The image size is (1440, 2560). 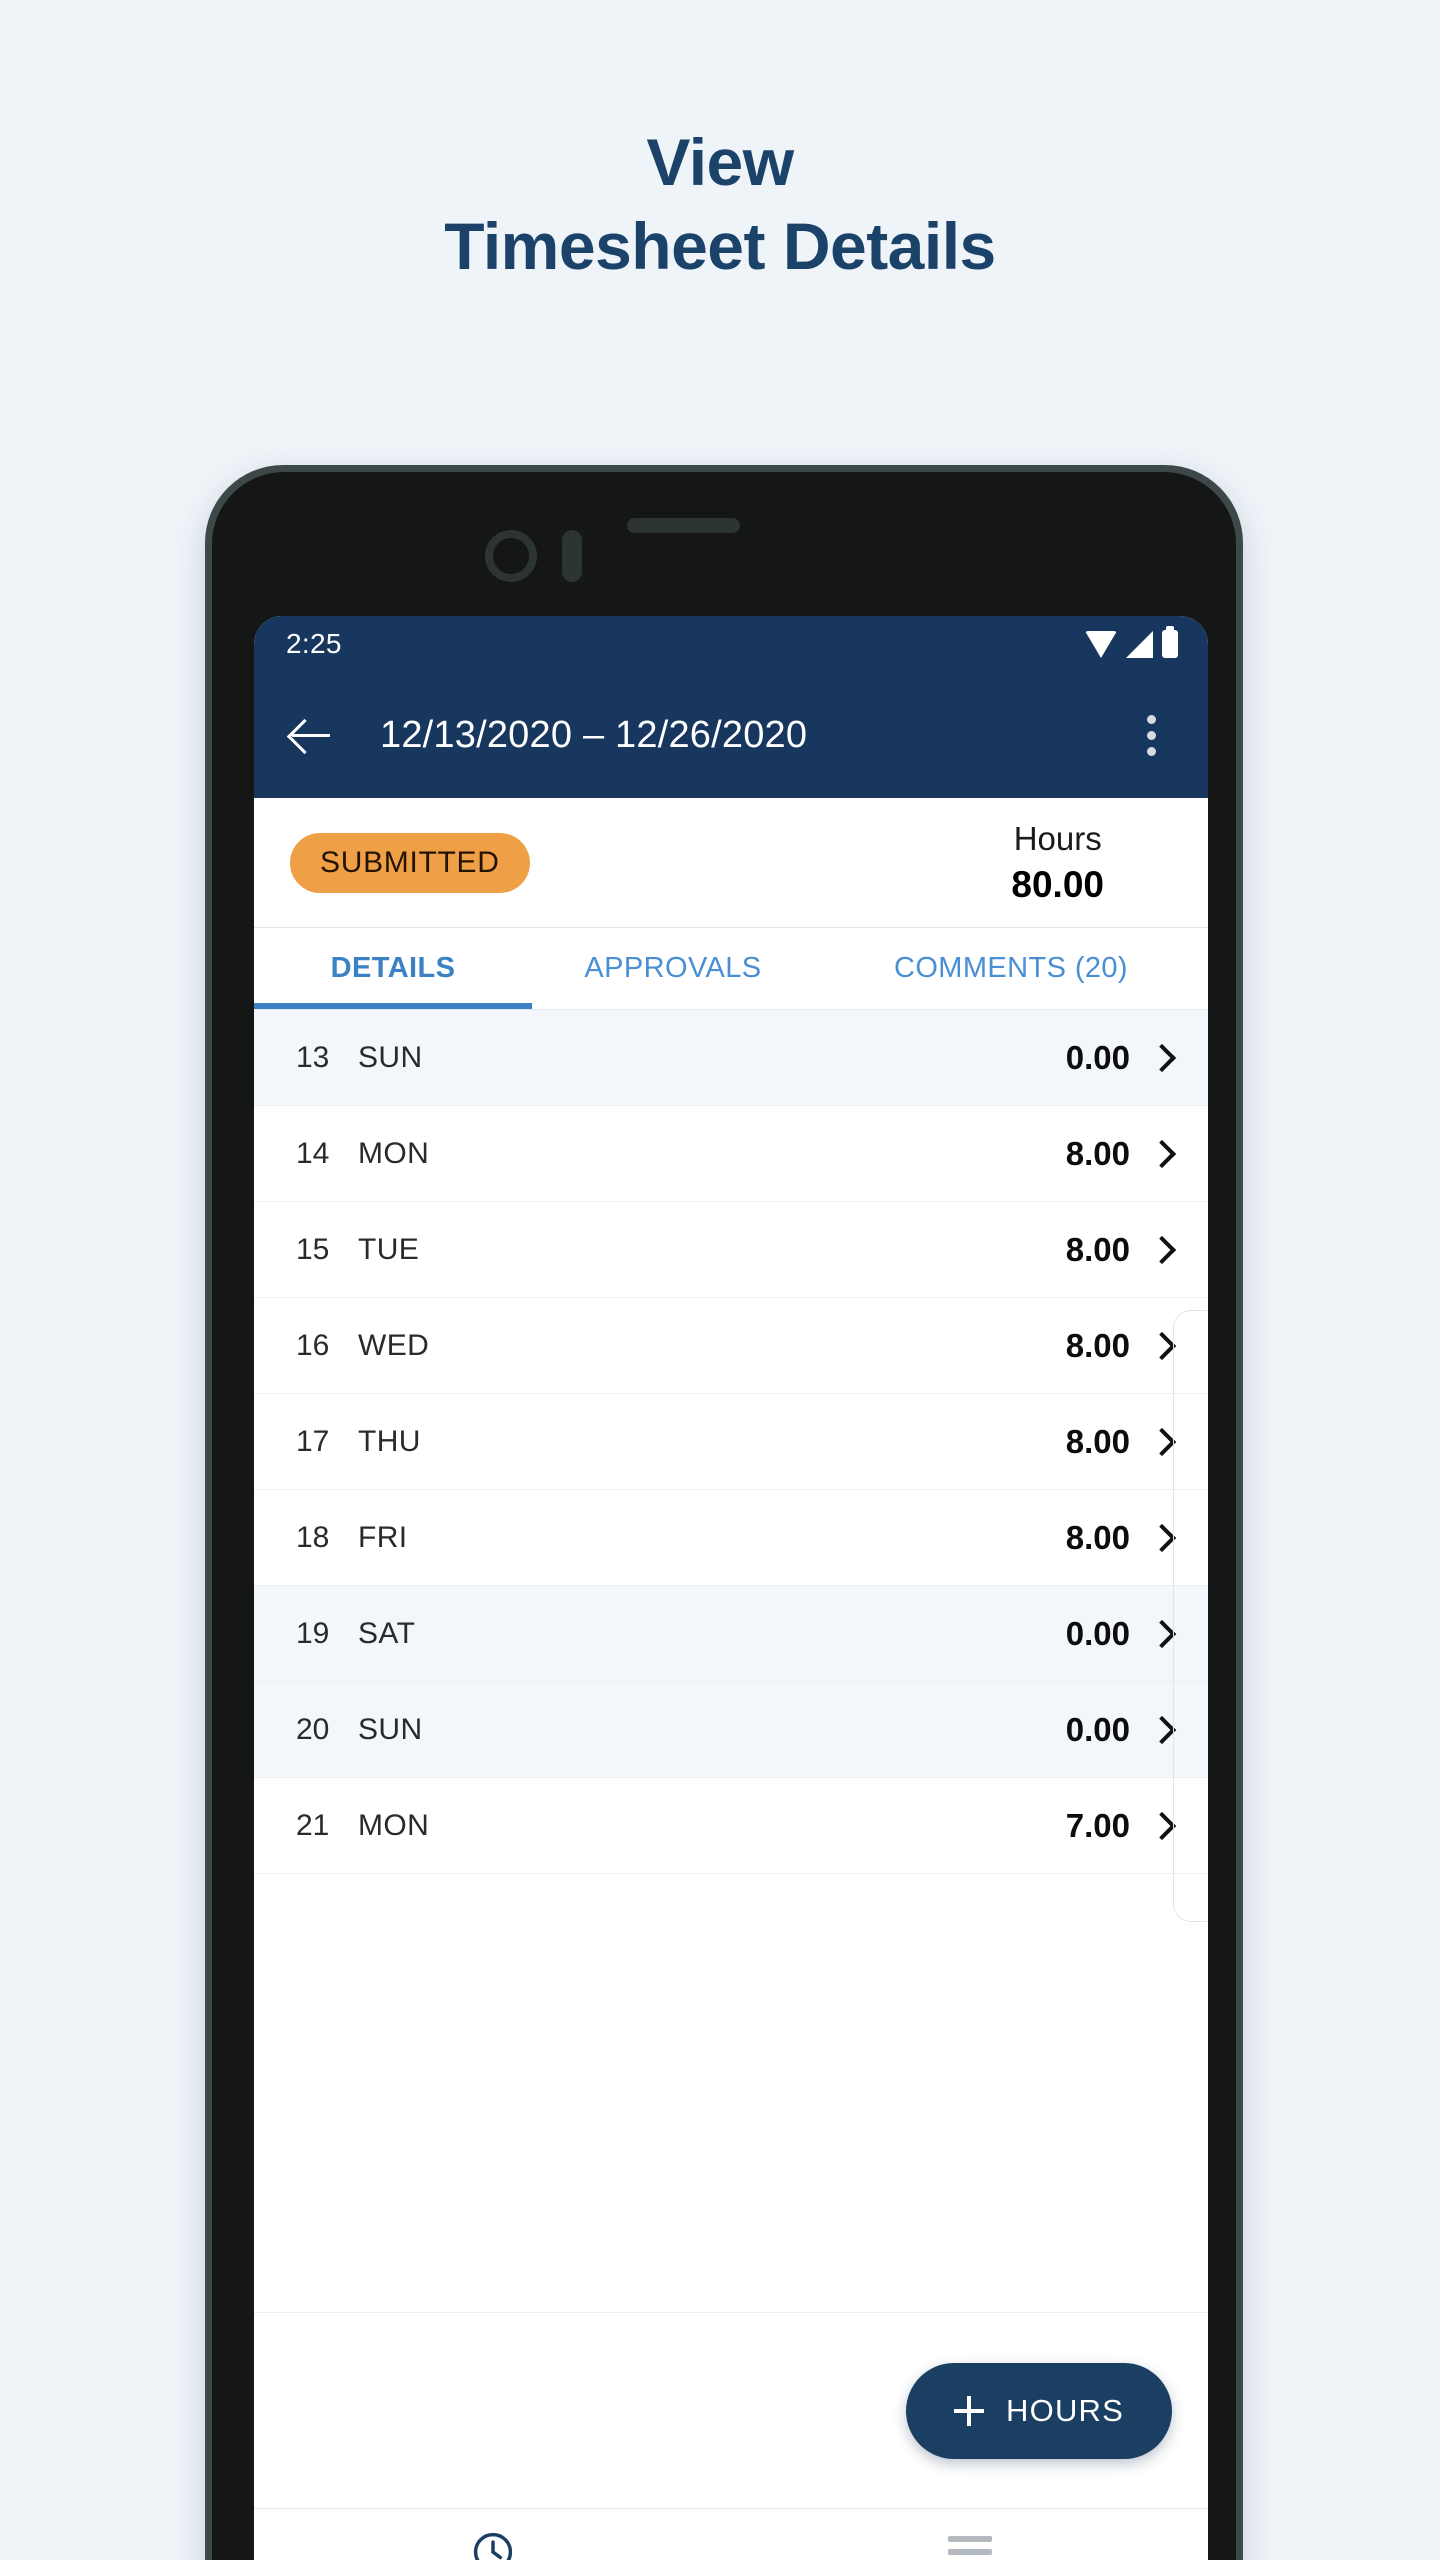 What do you see at coordinates (311, 735) in the screenshot?
I see `back-arrow-icon` at bounding box center [311, 735].